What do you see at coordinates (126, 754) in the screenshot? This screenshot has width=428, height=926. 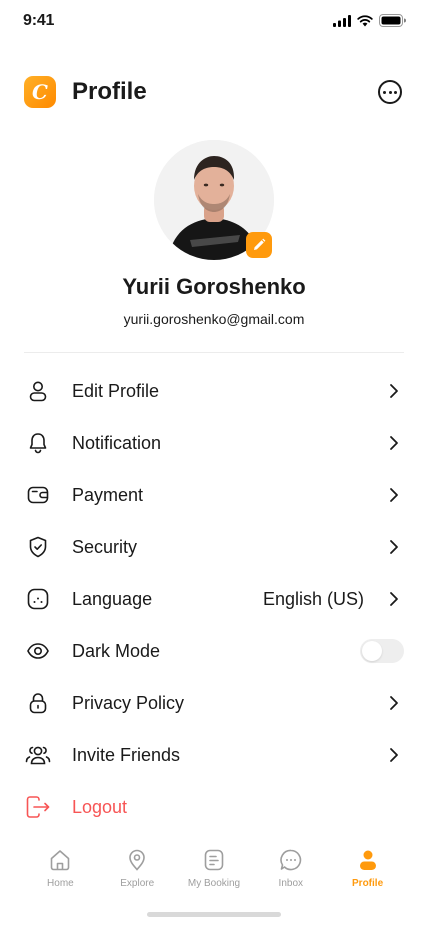 I see `menu-label: Invite Friends` at bounding box center [126, 754].